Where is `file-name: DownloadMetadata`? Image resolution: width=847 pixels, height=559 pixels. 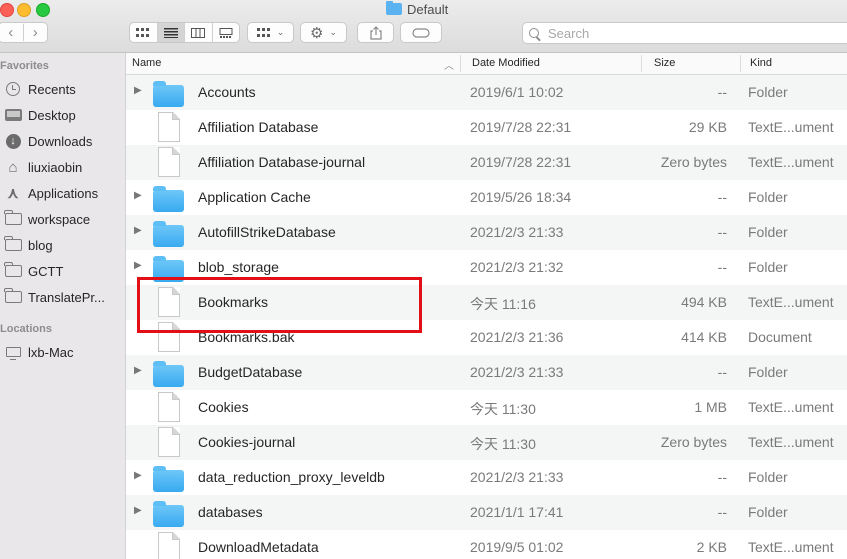 file-name: DownloadMetadata is located at coordinates (258, 547).